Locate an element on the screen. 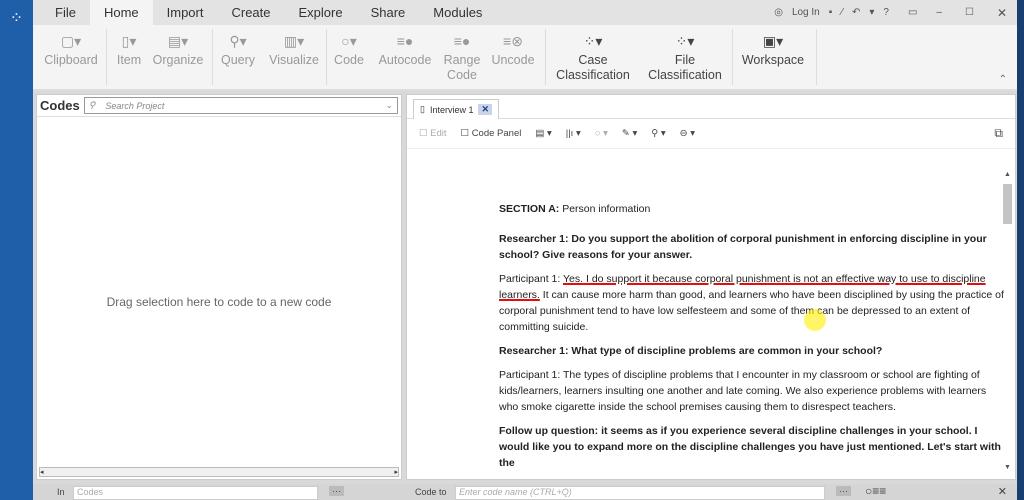 The width and height of the screenshot is (1024, 500). close-tab-icon: ✕ is located at coordinates (485, 109).